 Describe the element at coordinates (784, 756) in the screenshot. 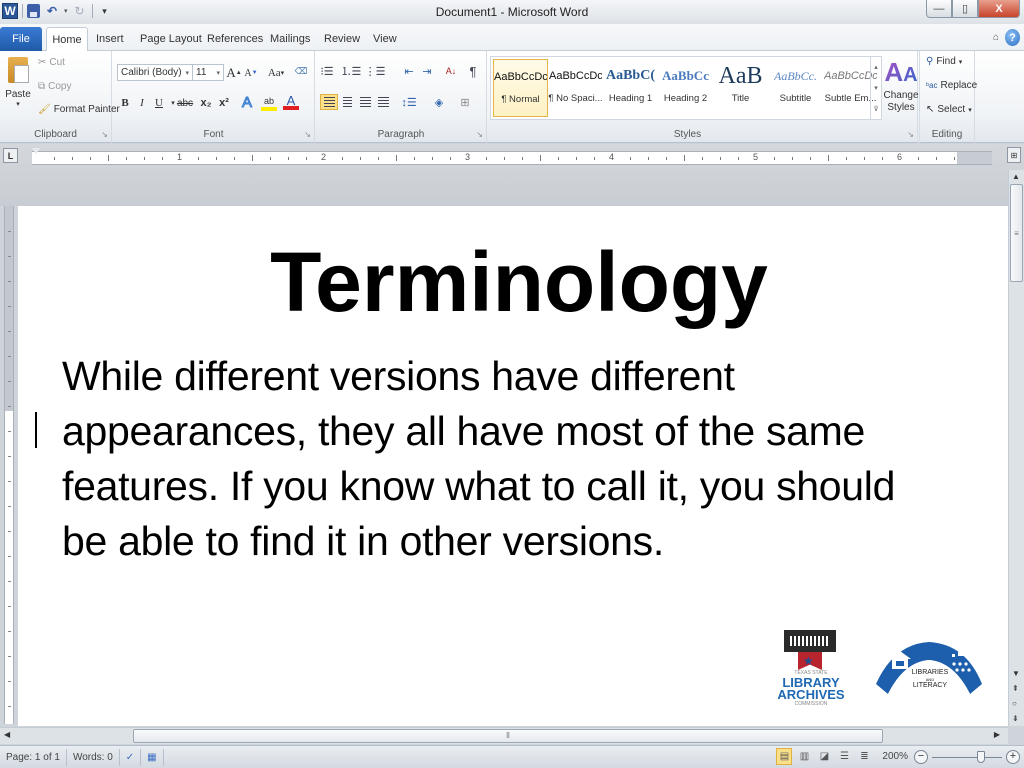

I see `print-layout-view-button: ▤` at that location.